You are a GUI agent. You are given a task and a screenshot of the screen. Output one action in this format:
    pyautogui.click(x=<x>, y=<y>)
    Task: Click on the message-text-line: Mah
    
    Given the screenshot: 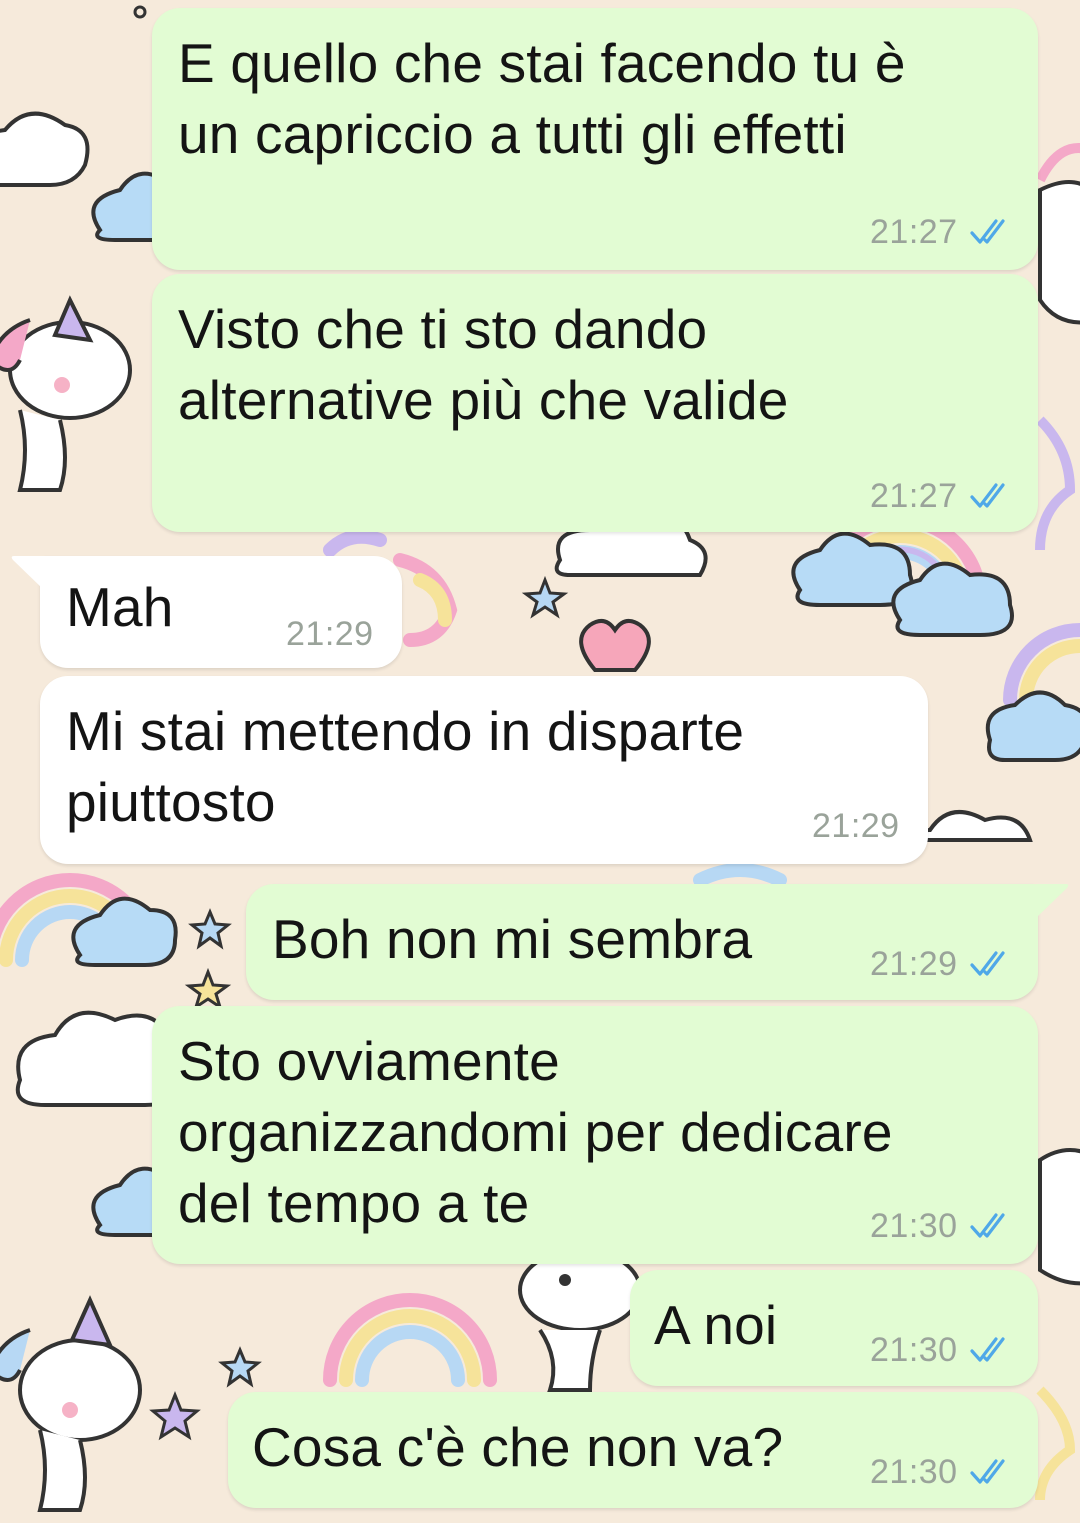 What is the action you would take?
    pyautogui.click(x=120, y=607)
    